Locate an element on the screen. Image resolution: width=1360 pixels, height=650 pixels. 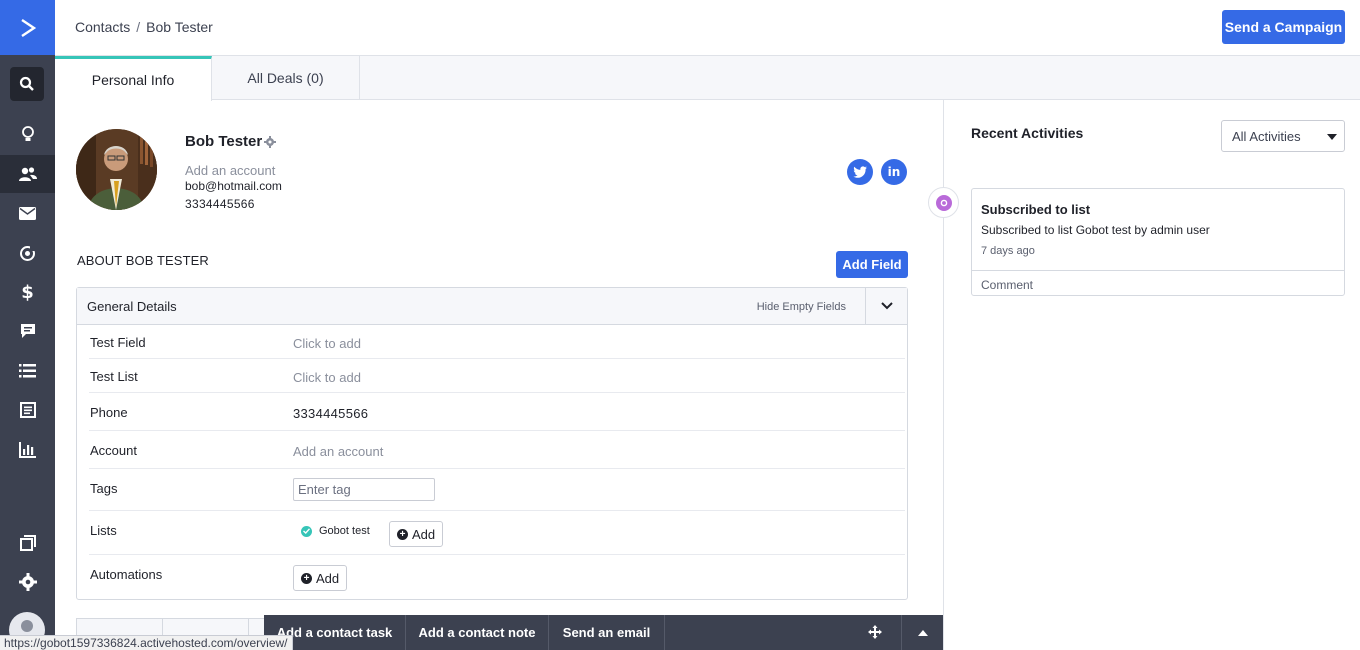
list-chip: Gobot test is located at coordinates (335, 531).